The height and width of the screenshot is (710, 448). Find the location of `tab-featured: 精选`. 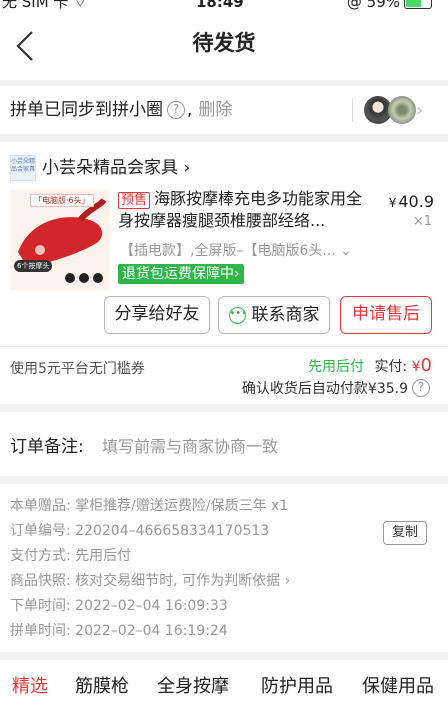

tab-featured: 精选 is located at coordinates (30, 687).